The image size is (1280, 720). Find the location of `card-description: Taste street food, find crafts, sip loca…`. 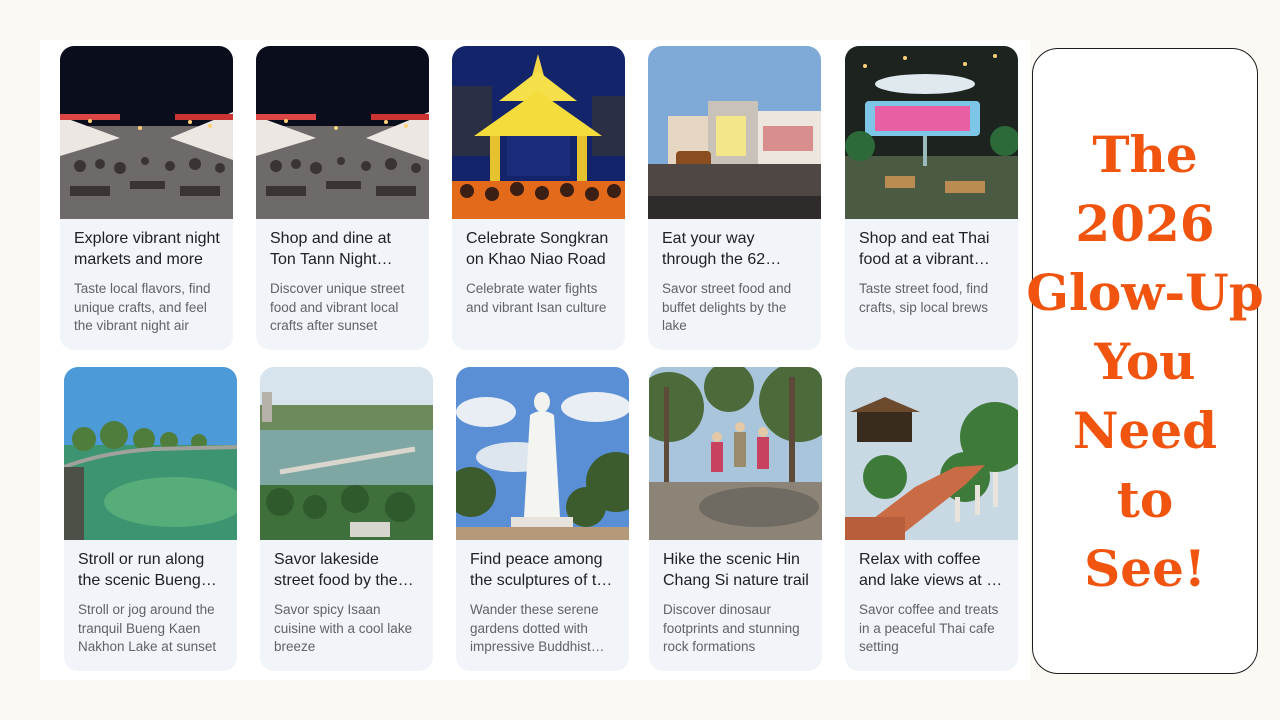

card-description: Taste street food, find crafts, sip loca… is located at coordinates (924, 298).